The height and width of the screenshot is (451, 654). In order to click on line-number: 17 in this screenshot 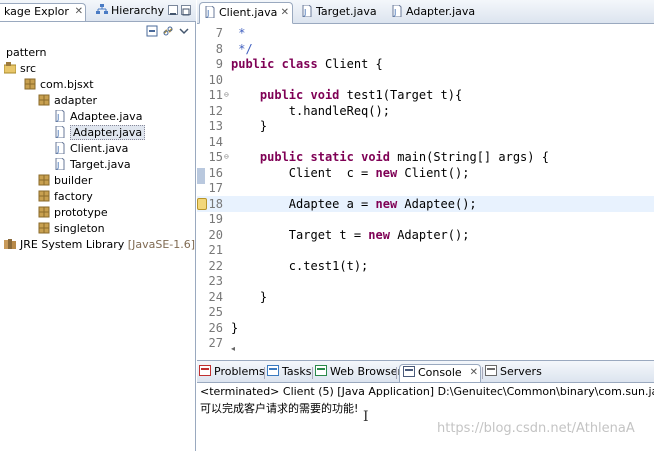, I will do `click(215, 188)`.